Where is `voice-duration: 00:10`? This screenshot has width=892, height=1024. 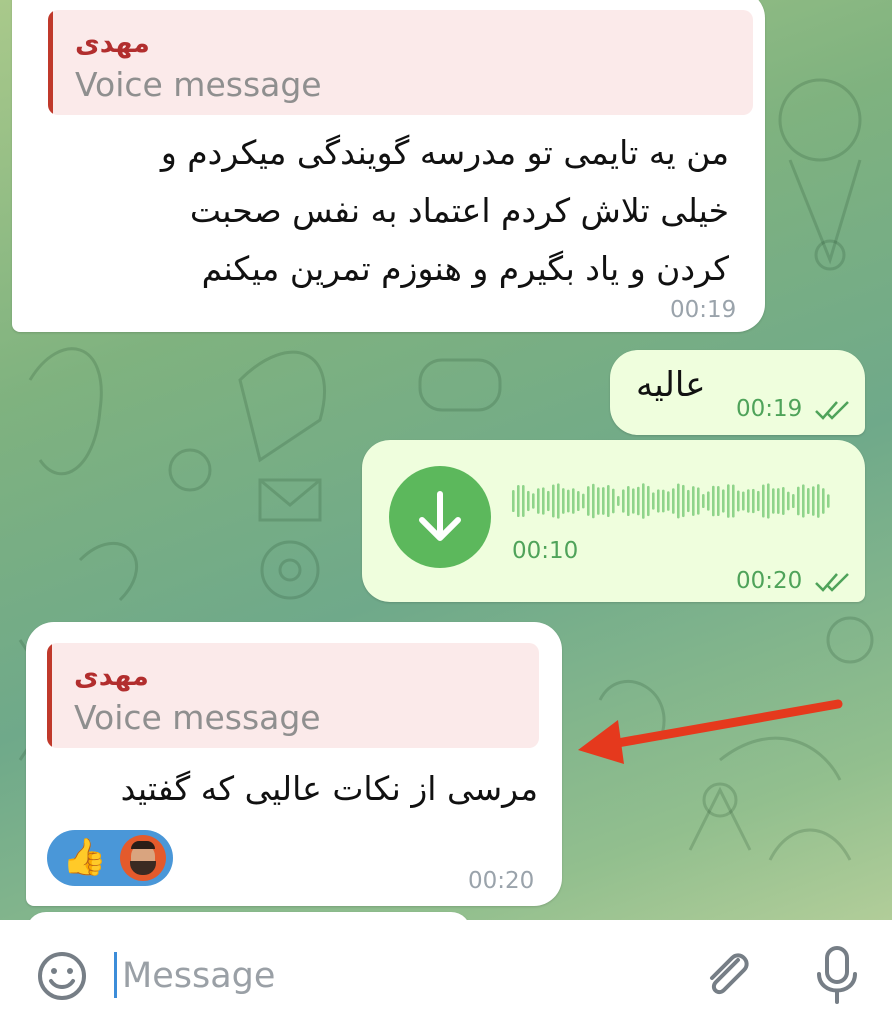
voice-duration: 00:10 is located at coordinates (545, 551).